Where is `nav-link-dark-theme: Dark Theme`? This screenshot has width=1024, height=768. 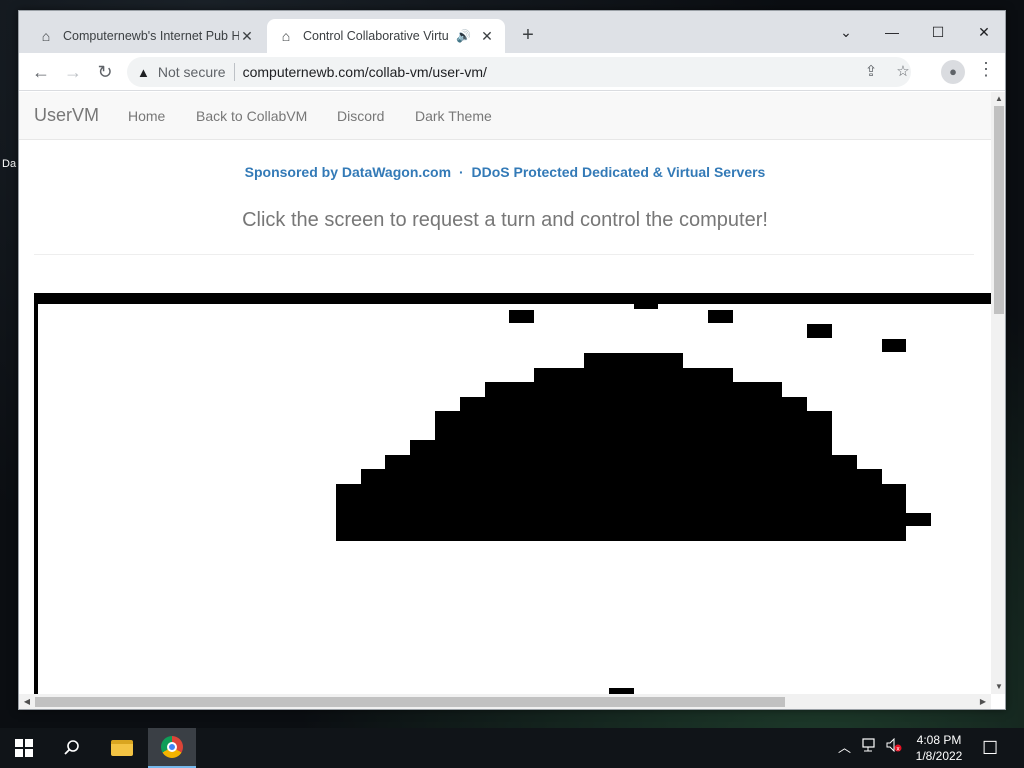
nav-link-dark-theme: Dark Theme is located at coordinates (453, 116).